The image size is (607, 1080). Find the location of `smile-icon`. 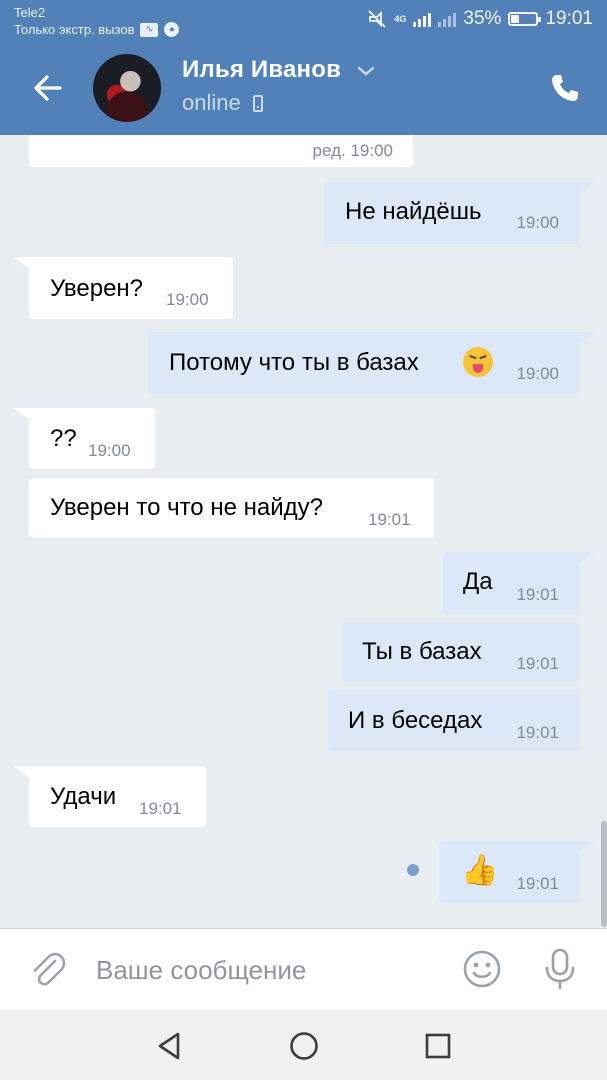

smile-icon is located at coordinates (482, 969).